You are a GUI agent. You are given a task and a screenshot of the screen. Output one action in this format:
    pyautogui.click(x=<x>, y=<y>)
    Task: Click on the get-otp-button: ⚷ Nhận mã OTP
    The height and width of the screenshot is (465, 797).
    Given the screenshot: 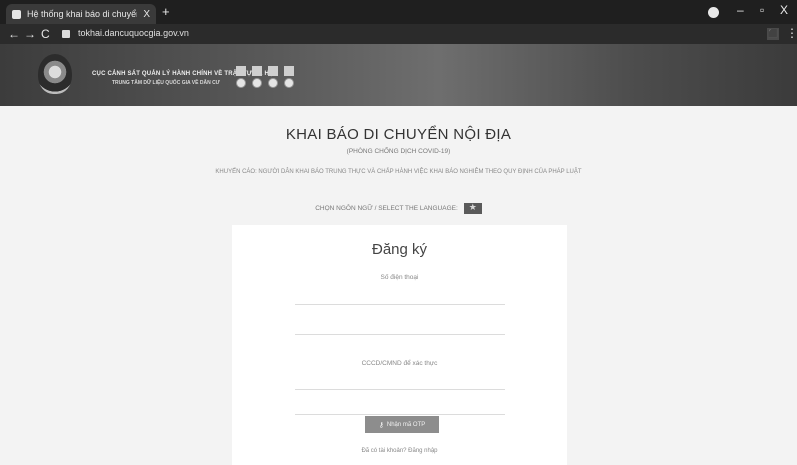 What is the action you would take?
    pyautogui.click(x=402, y=424)
    